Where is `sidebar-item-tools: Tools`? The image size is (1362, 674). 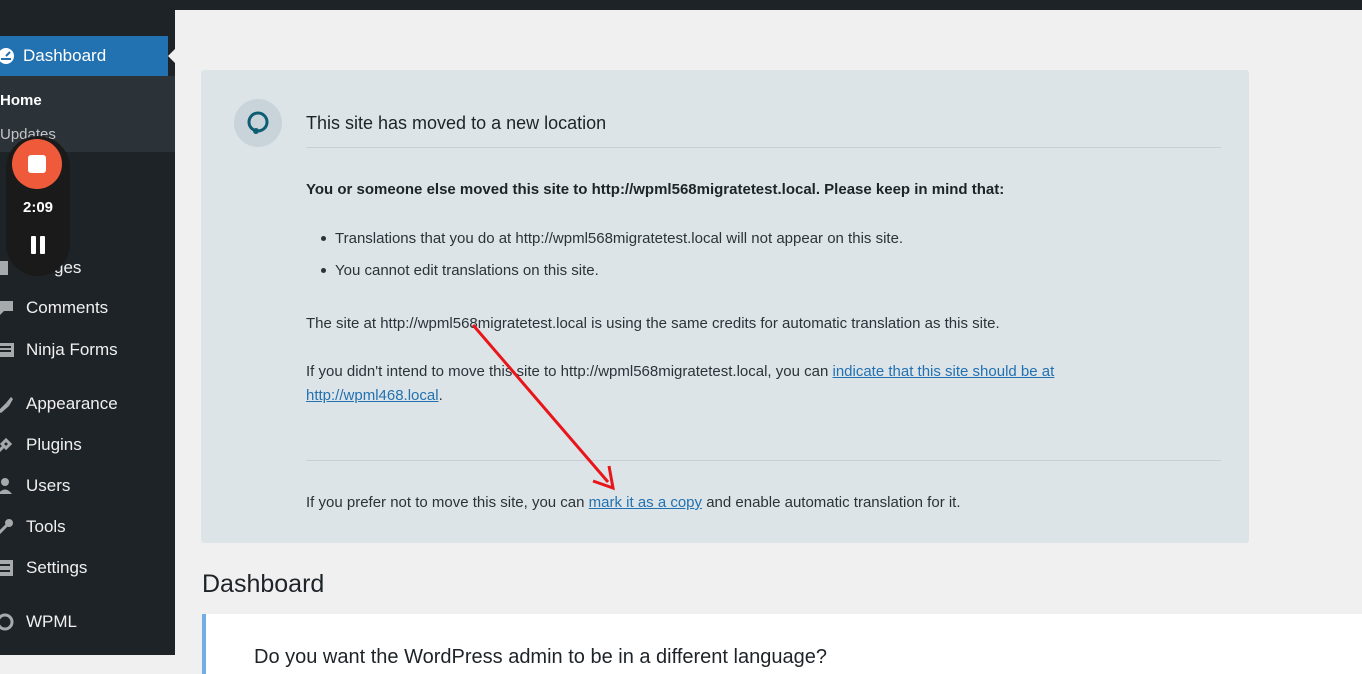 sidebar-item-tools: Tools is located at coordinates (33, 527).